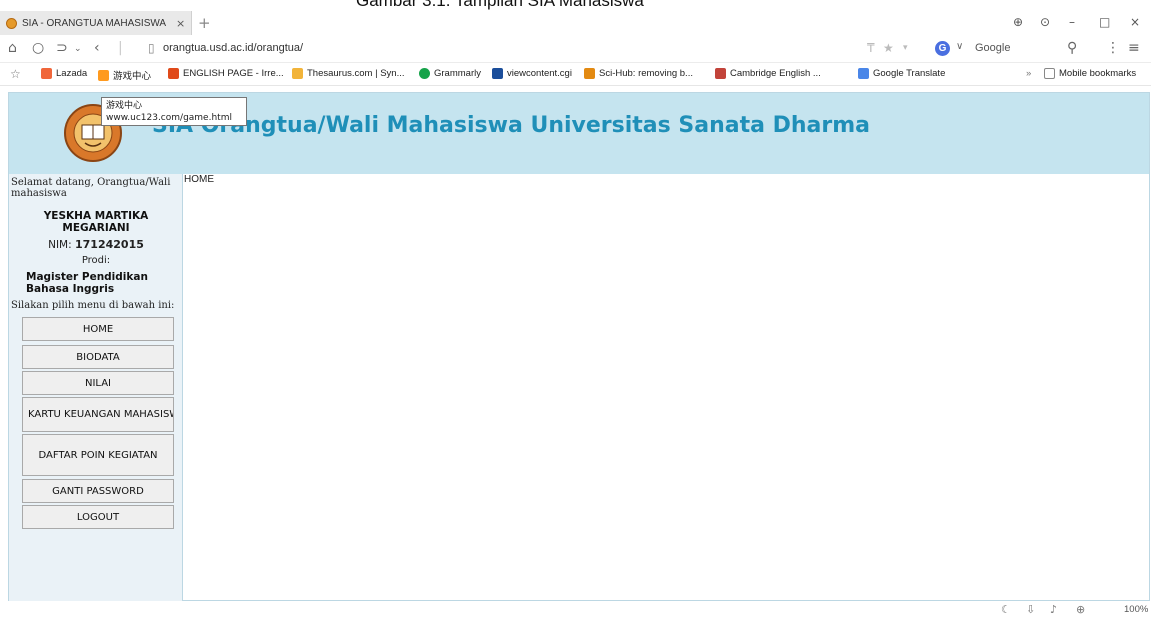 This screenshot has height=617, width=1151. What do you see at coordinates (1028, 73) in the screenshot?
I see `bookmarks-overflow-button: »` at bounding box center [1028, 73].